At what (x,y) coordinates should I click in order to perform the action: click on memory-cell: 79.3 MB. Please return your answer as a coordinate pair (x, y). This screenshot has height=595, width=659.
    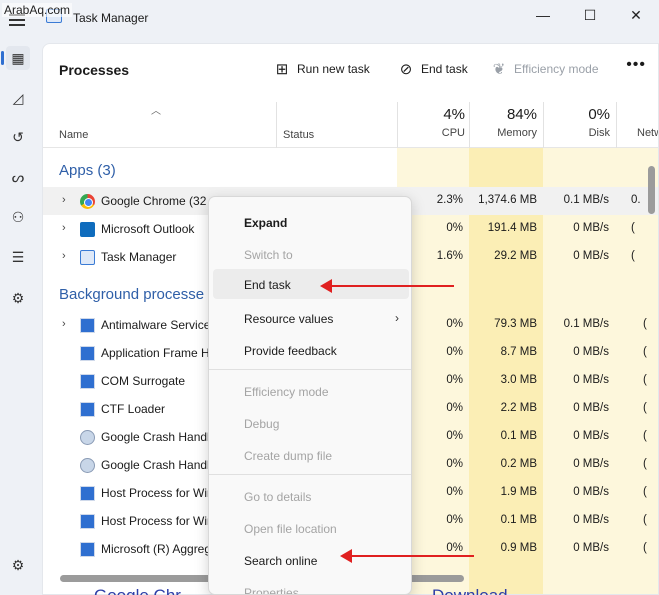
    Looking at the image, I should click on (515, 324).